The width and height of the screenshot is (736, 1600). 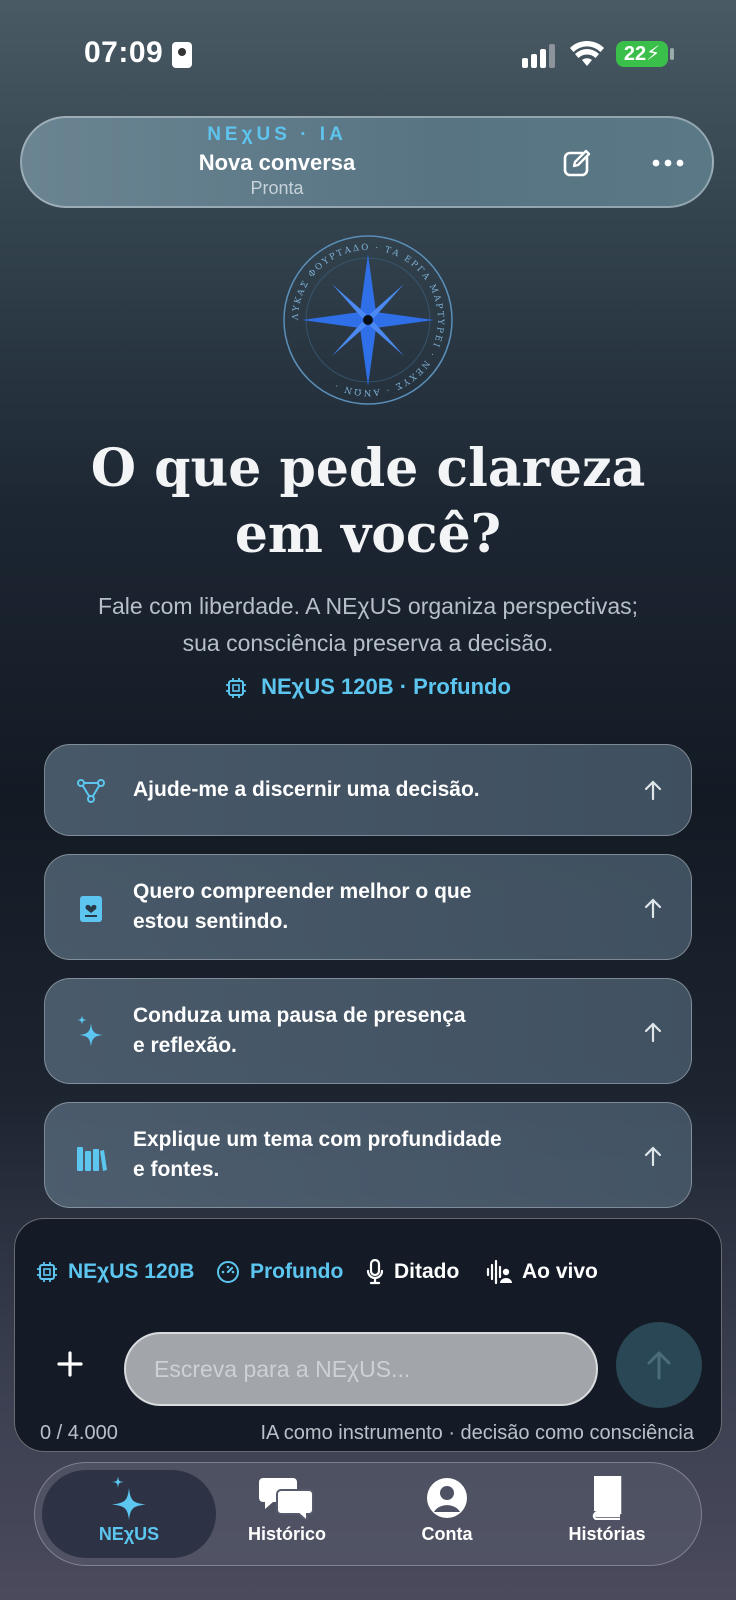 What do you see at coordinates (79, 1433) in the screenshot?
I see `character-counter: 0 / 4.000` at bounding box center [79, 1433].